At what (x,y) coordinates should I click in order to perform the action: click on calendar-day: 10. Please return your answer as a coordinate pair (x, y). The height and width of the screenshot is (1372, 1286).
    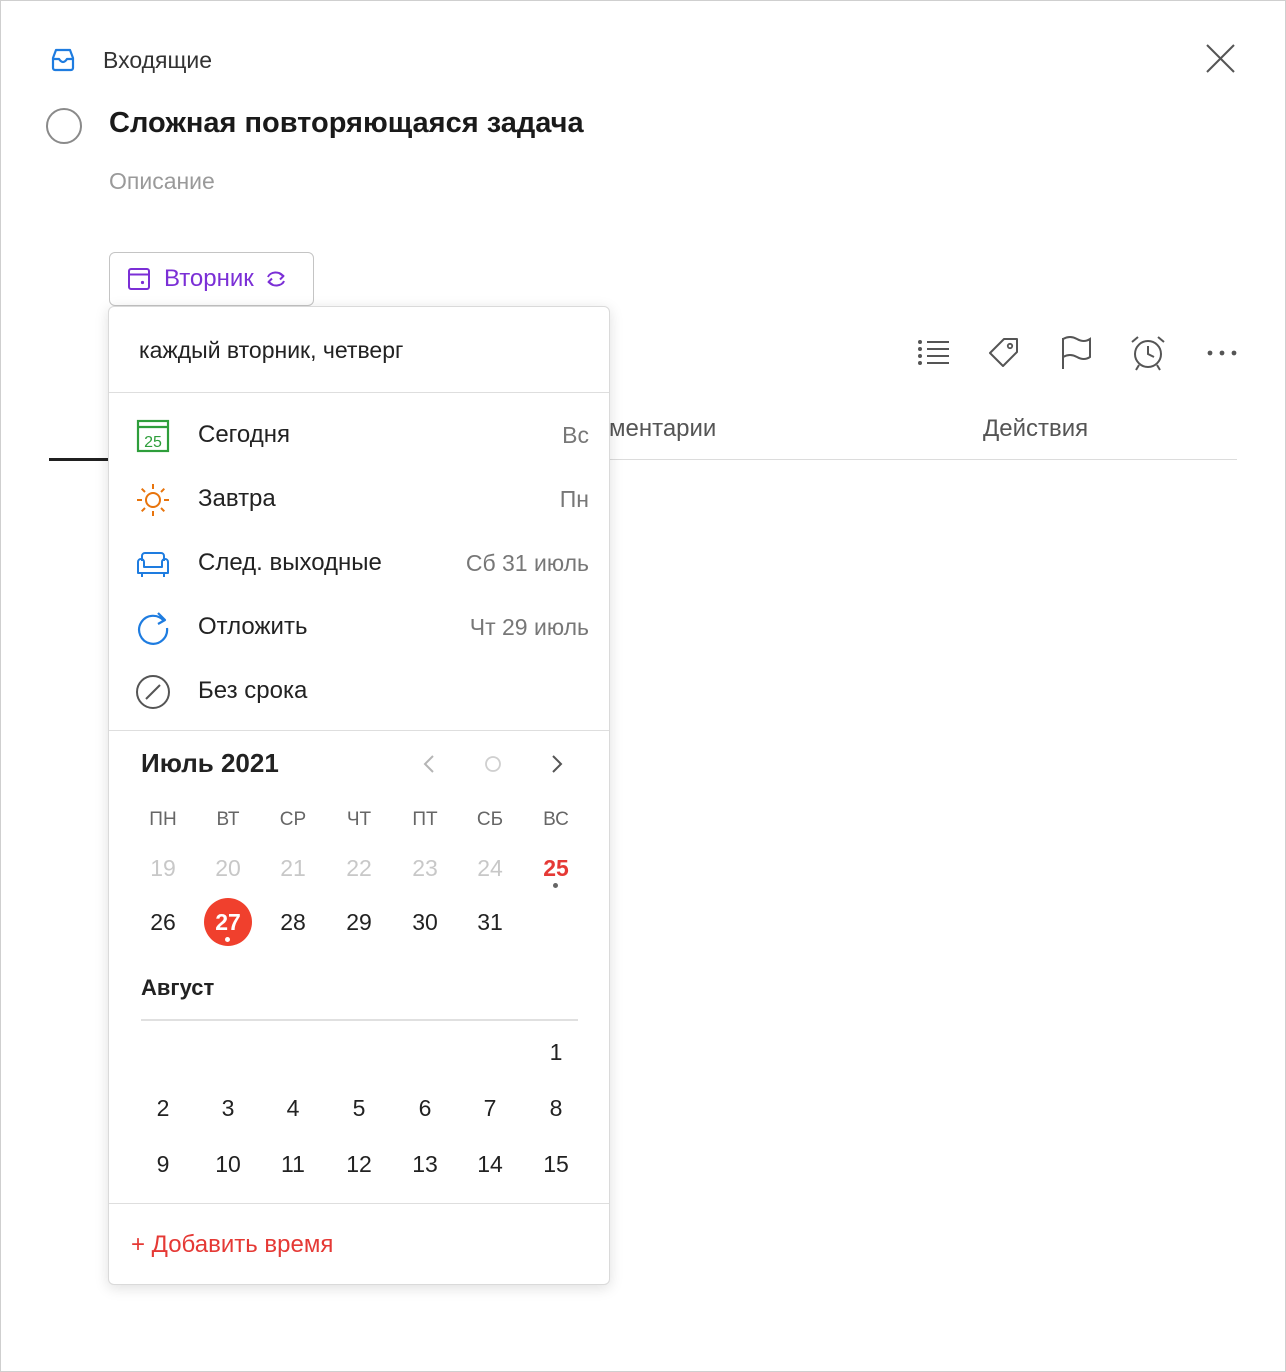
    Looking at the image, I should click on (228, 1164).